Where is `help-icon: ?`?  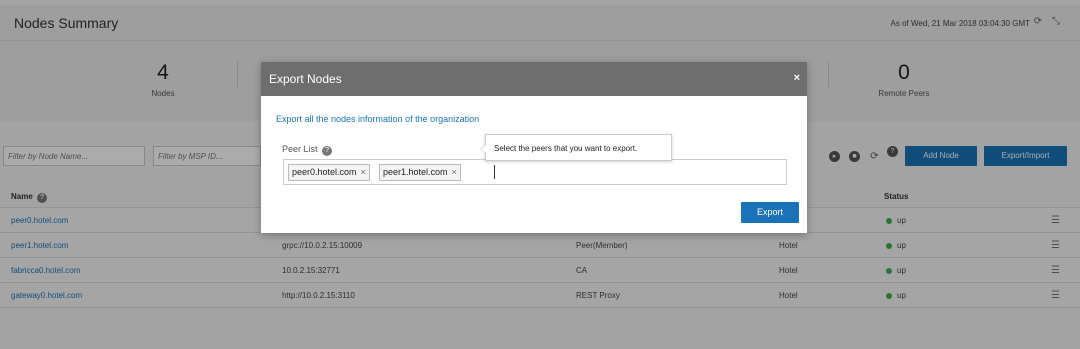 help-icon: ? is located at coordinates (327, 151).